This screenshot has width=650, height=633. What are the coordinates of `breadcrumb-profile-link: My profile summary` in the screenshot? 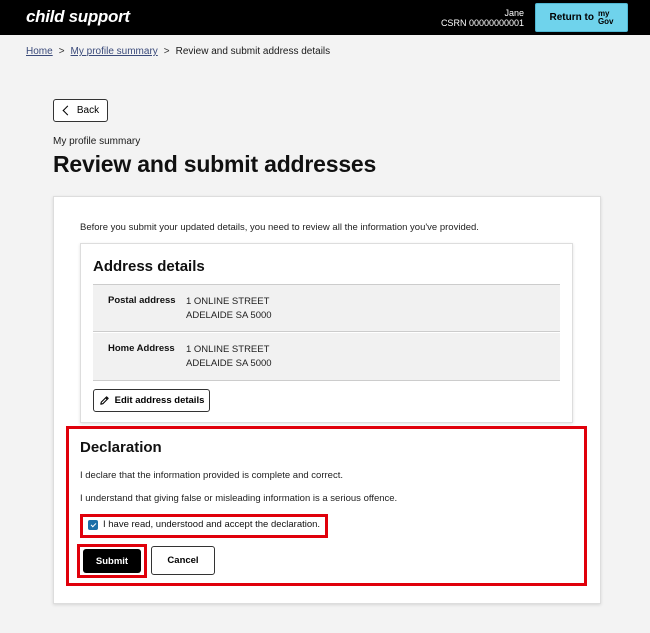 It's located at (114, 51).